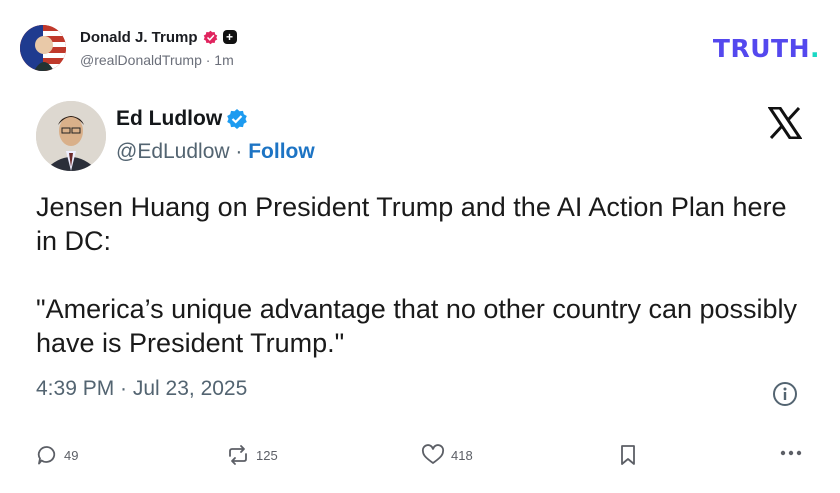 The image size is (840, 493). What do you see at coordinates (210, 37) in the screenshot?
I see `verified-badge-icon` at bounding box center [210, 37].